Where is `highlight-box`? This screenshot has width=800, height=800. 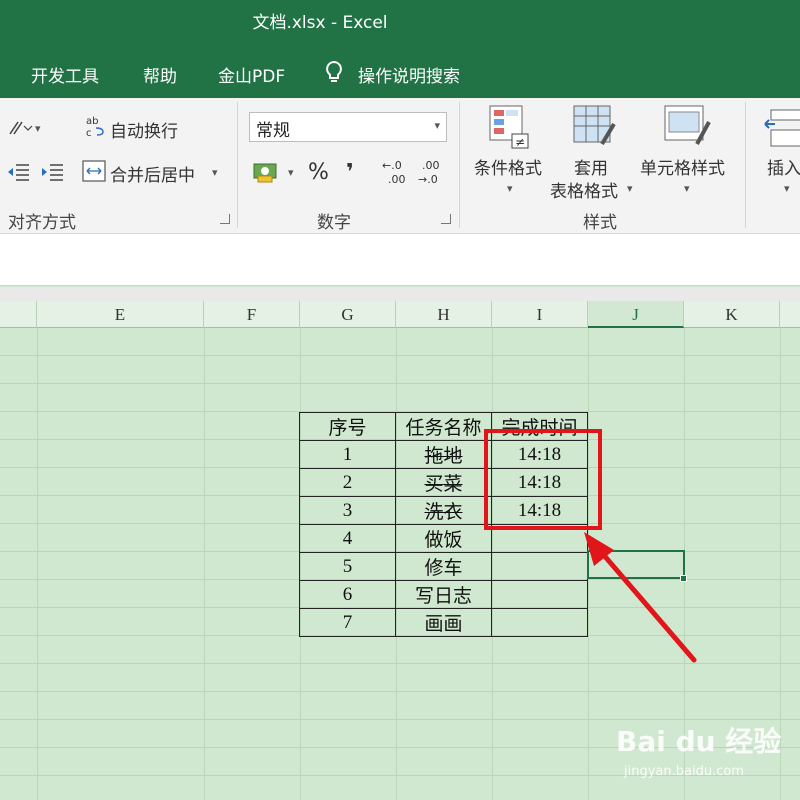 highlight-box is located at coordinates (543, 479).